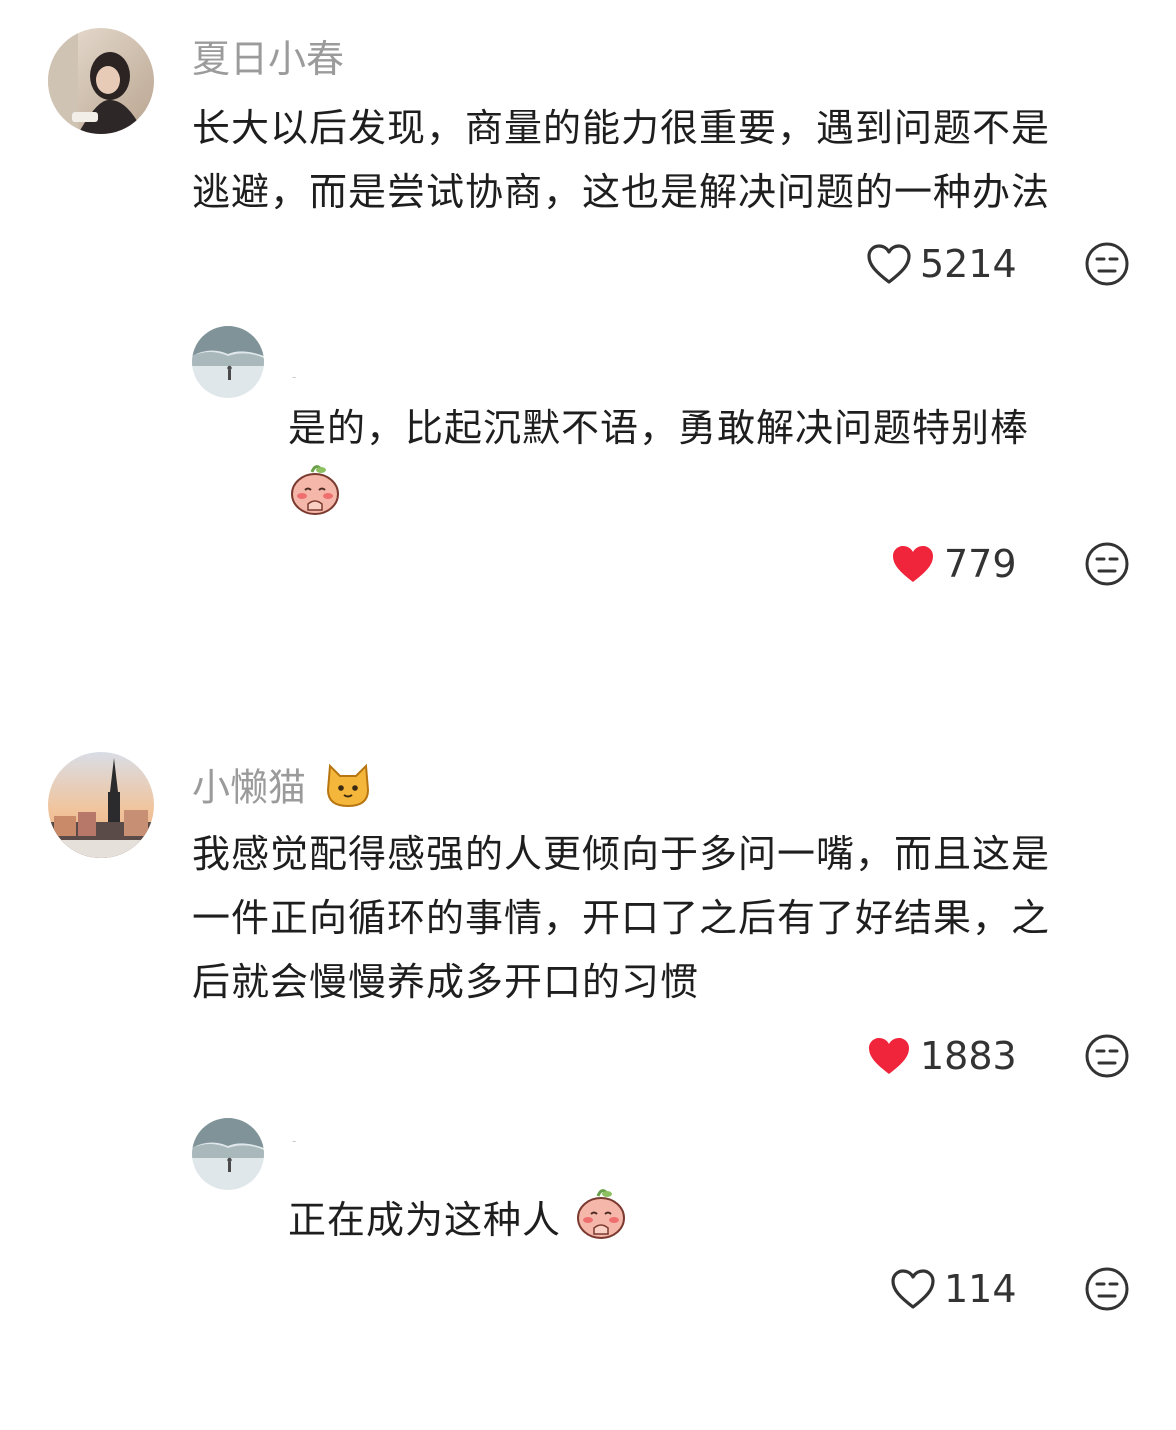 This screenshot has height=1430, width=1176. I want to click on like-button: 1883, so click(941, 1056).